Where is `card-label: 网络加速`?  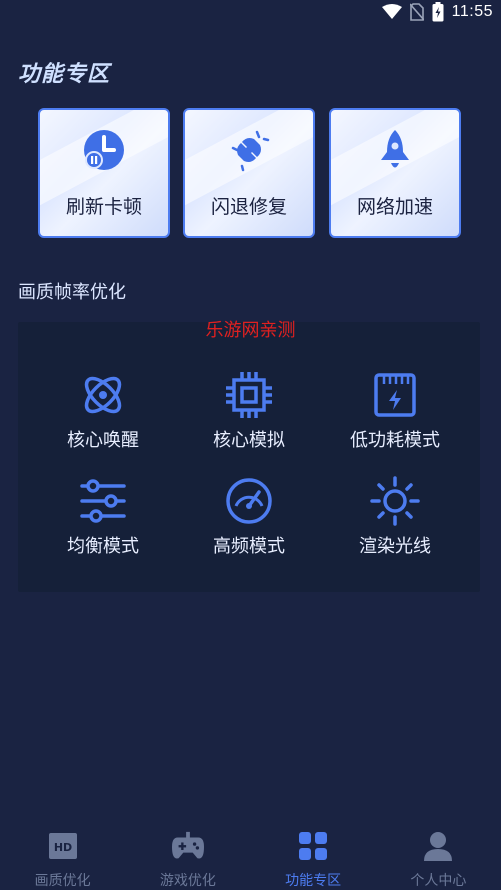 card-label: 网络加速 is located at coordinates (394, 207).